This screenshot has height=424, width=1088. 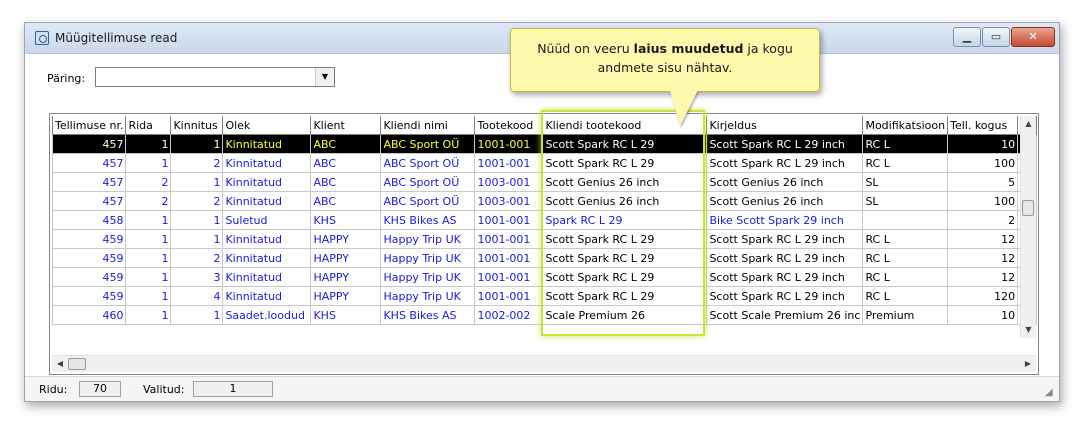 What do you see at coordinates (1028, 227) in the screenshot?
I see `vertical-scrollbar: ▲ ▼` at bounding box center [1028, 227].